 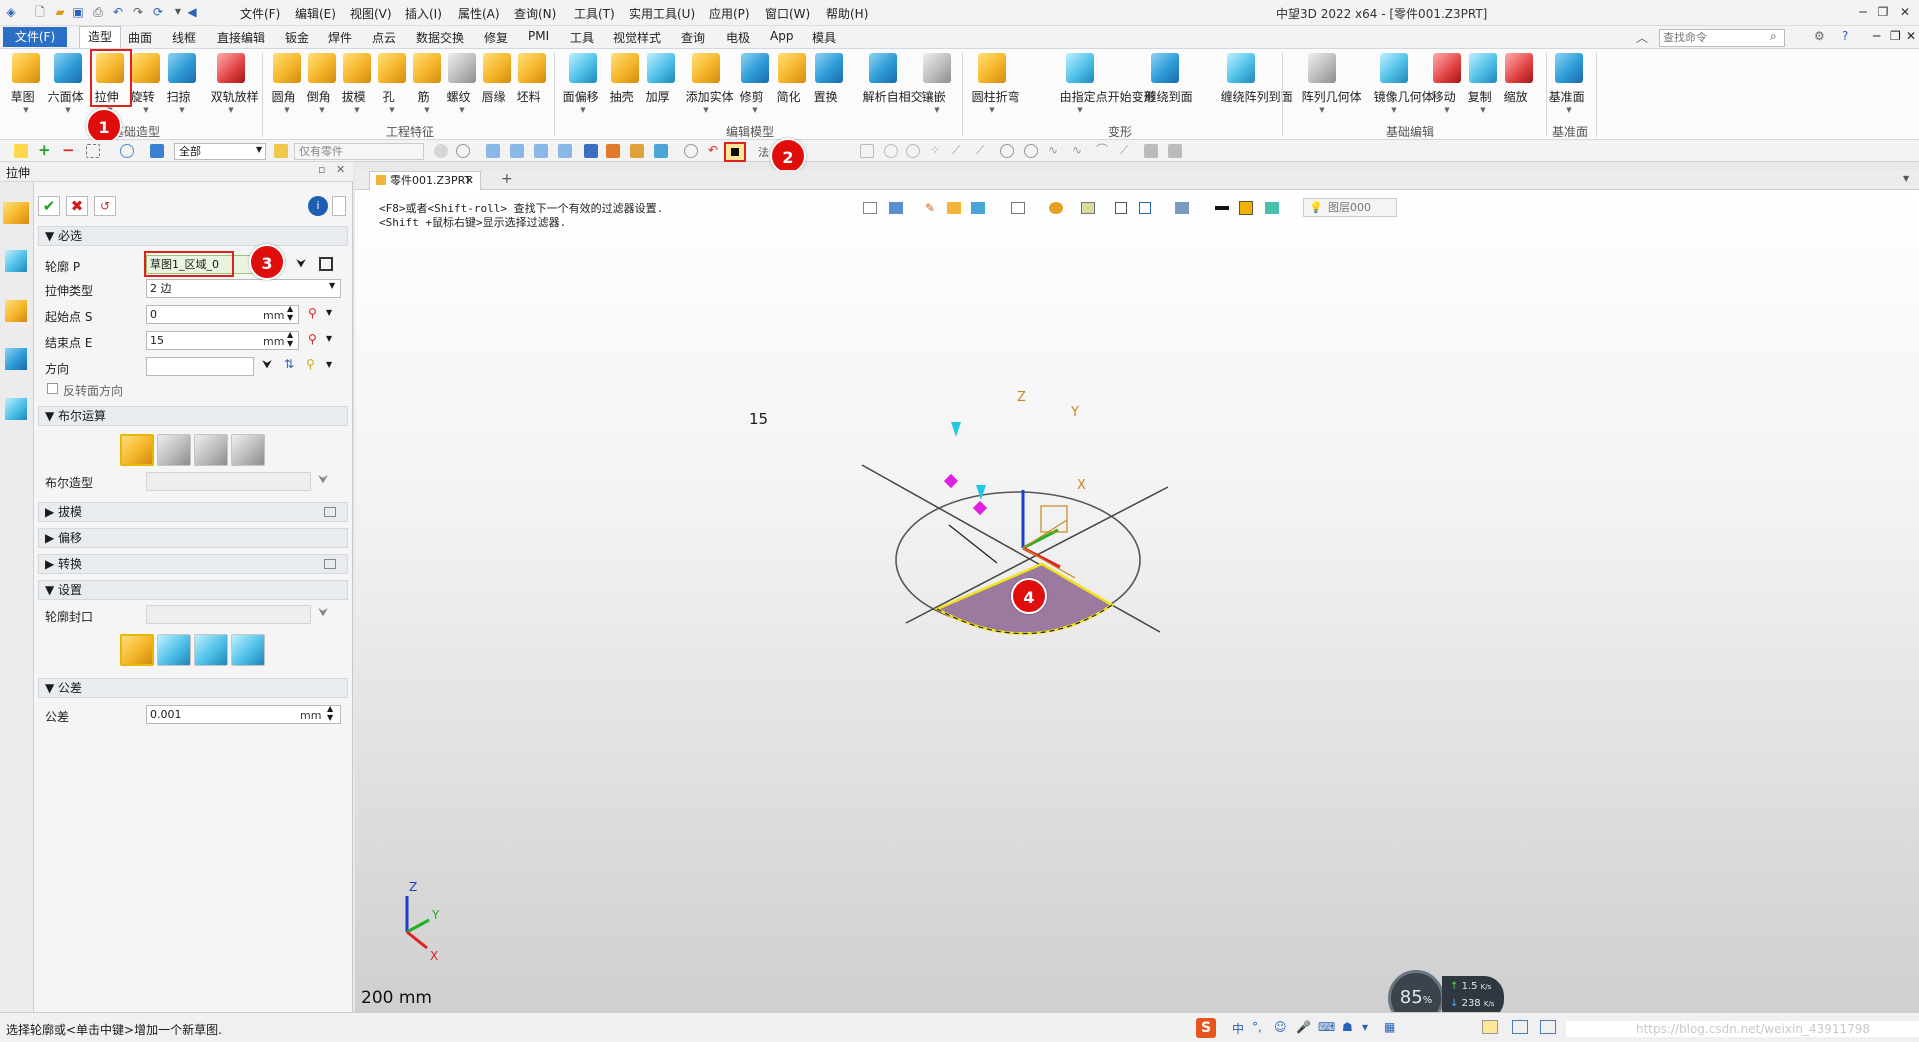 I want to click on menu-tools: 工具(T), so click(x=594, y=13).